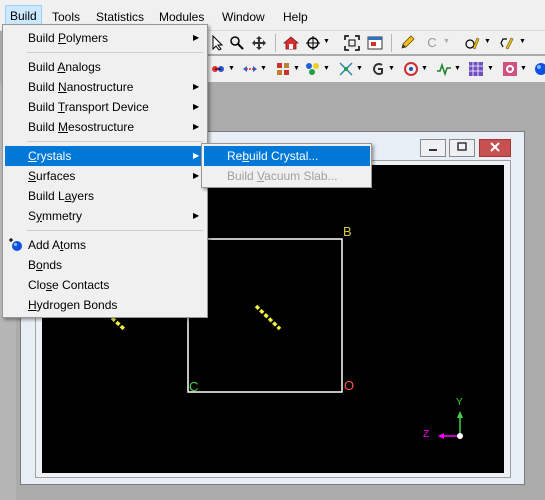  What do you see at coordinates (237, 43) in the screenshot?
I see `magnify-icon` at bounding box center [237, 43].